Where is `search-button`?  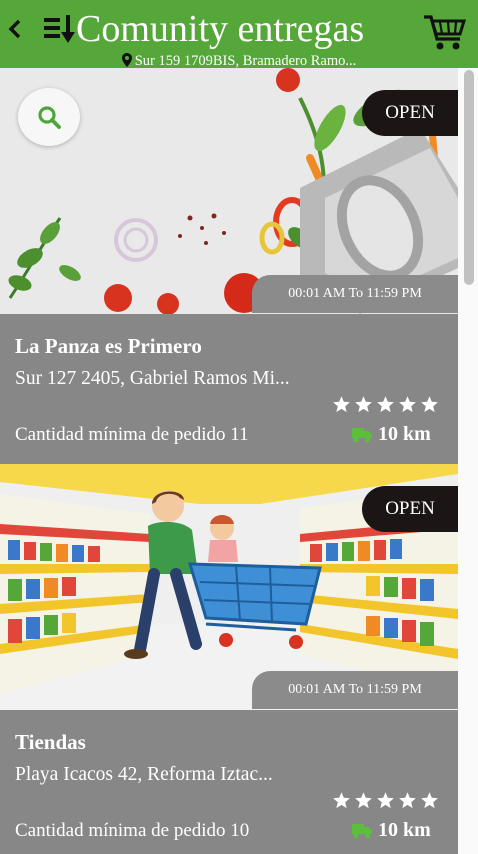 search-button is located at coordinates (49, 117).